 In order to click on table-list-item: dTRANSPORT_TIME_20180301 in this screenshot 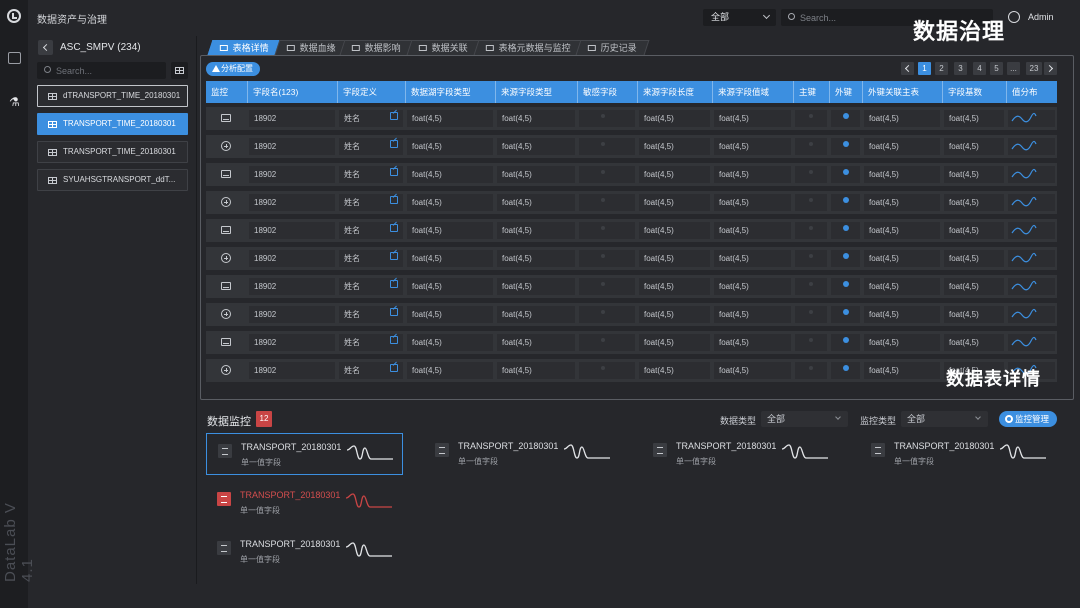, I will do `click(112, 96)`.